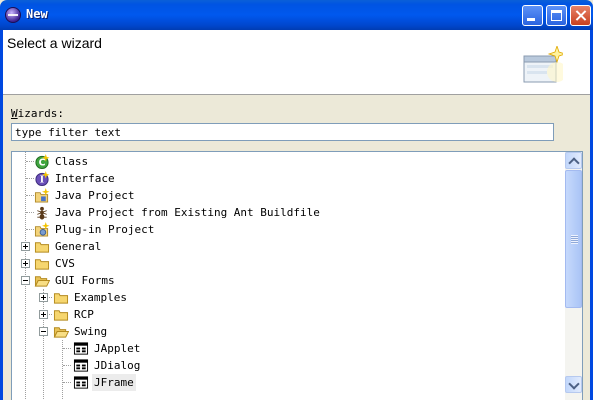 Image resolution: width=593 pixels, height=400 pixels. Describe the element at coordinates (187, 212) in the screenshot. I see `tree-item-label: Java Project from Existing Ant Buildfile` at that location.